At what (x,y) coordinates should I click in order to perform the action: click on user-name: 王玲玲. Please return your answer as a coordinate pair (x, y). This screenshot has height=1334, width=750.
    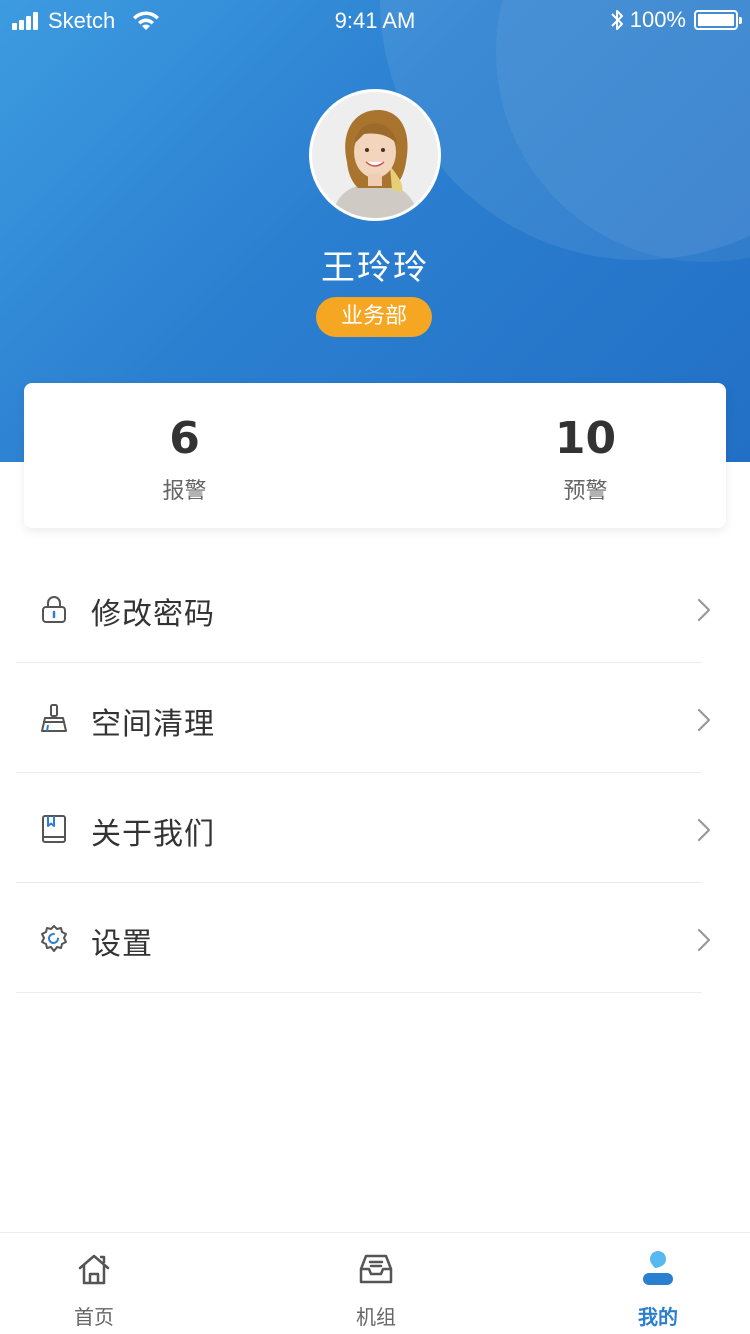
    Looking at the image, I should click on (375, 268).